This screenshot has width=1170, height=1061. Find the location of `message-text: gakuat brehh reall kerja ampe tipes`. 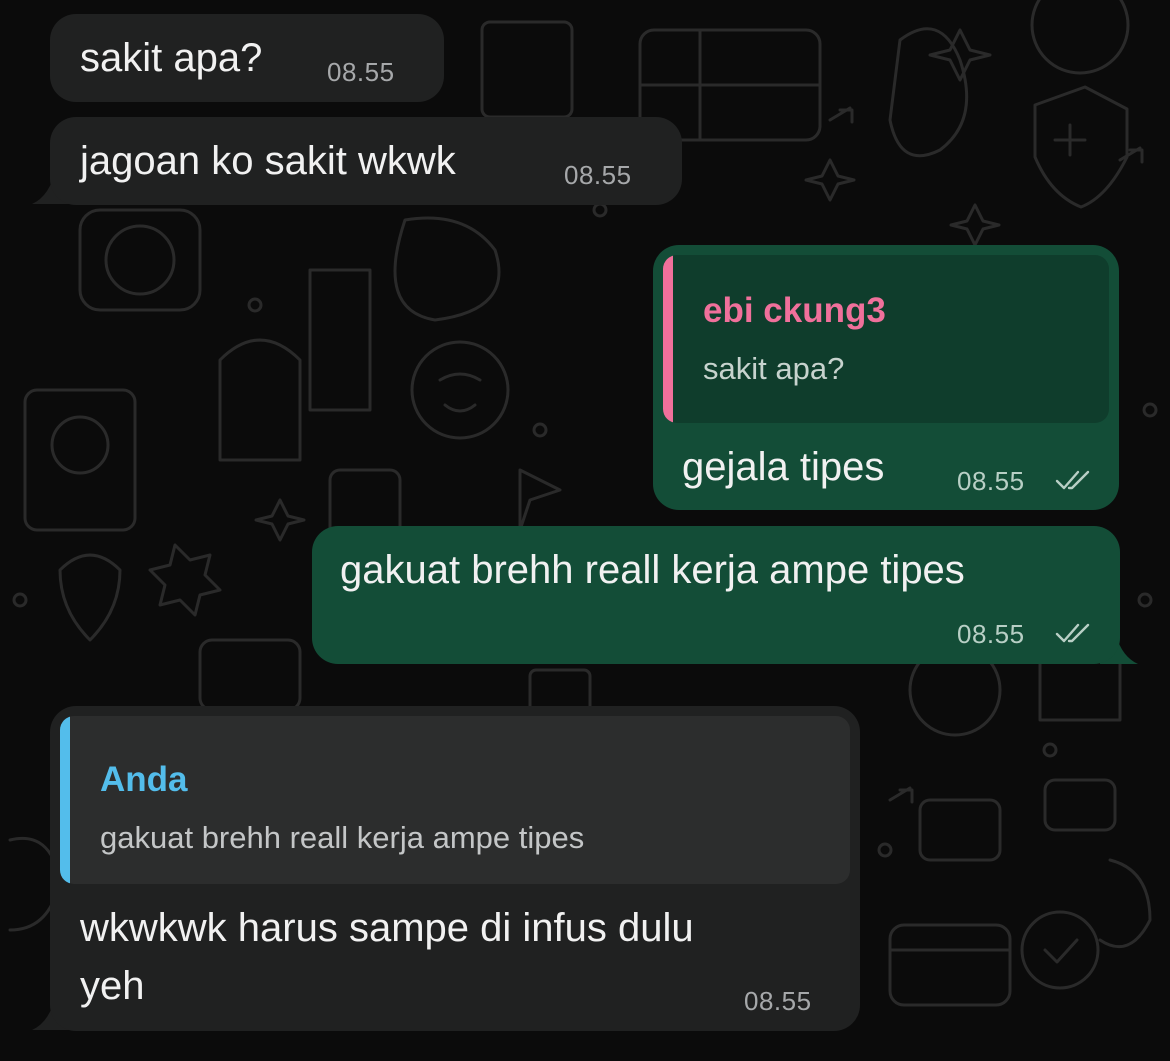

message-text: gakuat brehh reall kerja ampe tipes is located at coordinates (652, 570).